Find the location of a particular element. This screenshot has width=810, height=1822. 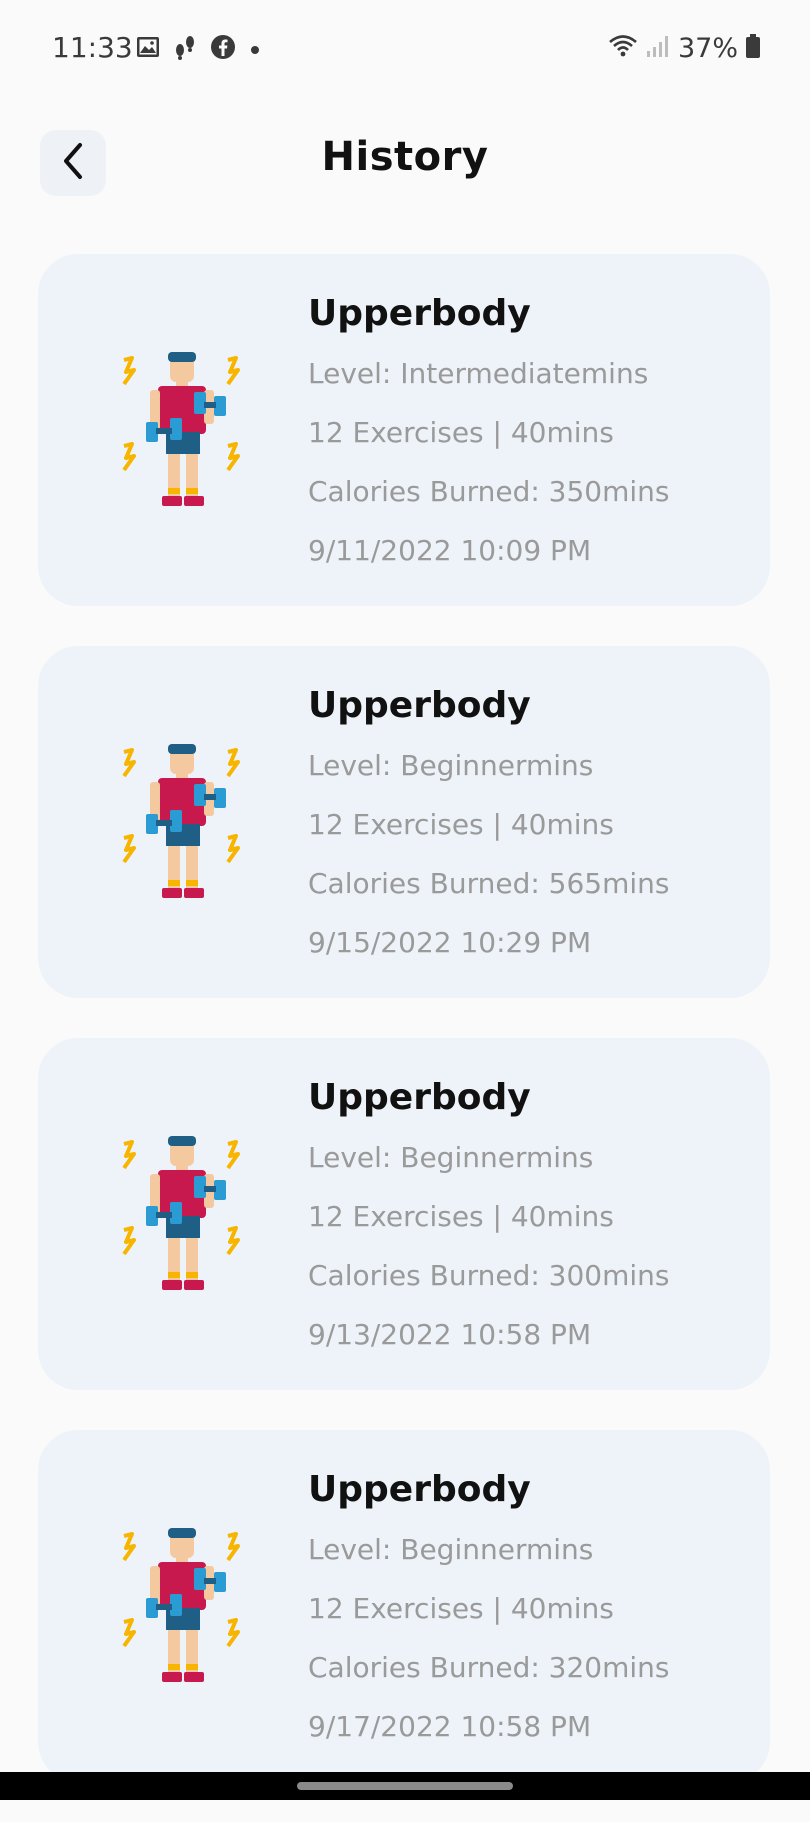

system-nav-bar is located at coordinates (405, 1786).